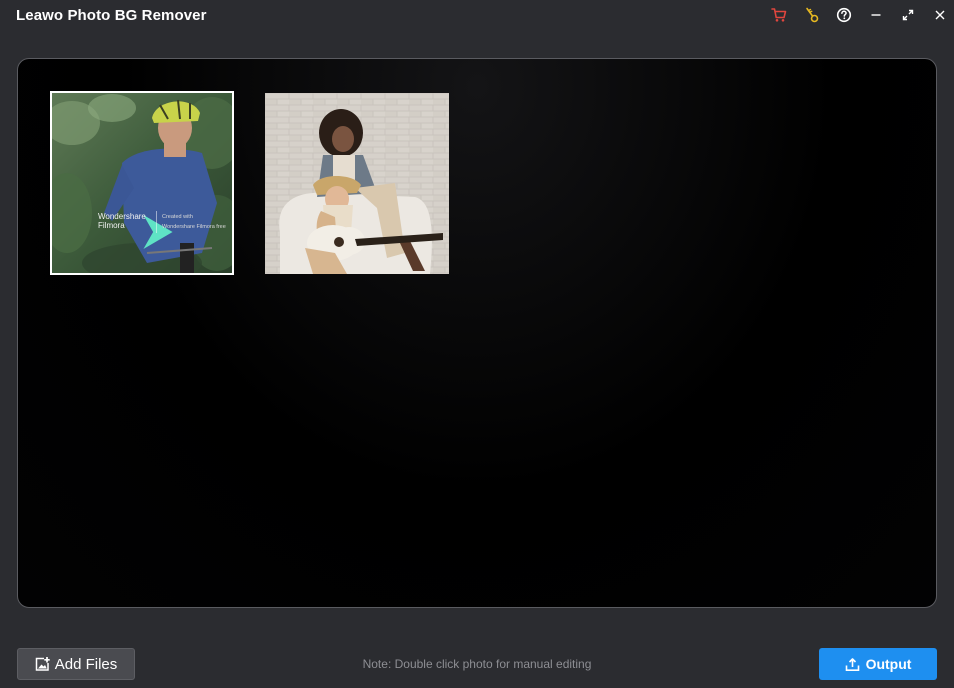 This screenshot has width=954, height=688. I want to click on cart-icon, so click(779, 15).